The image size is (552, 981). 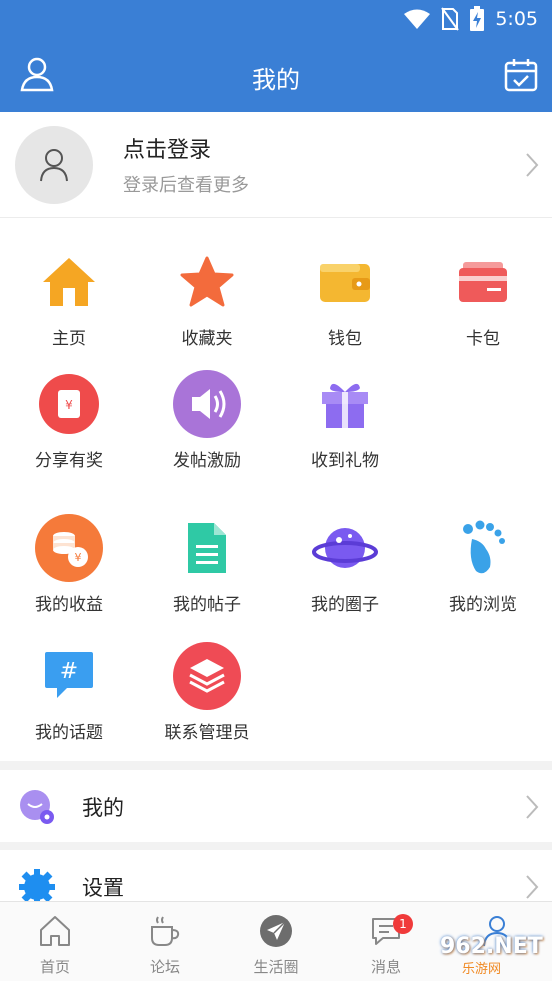 What do you see at coordinates (167, 148) in the screenshot?
I see `login-title: 点击登录` at bounding box center [167, 148].